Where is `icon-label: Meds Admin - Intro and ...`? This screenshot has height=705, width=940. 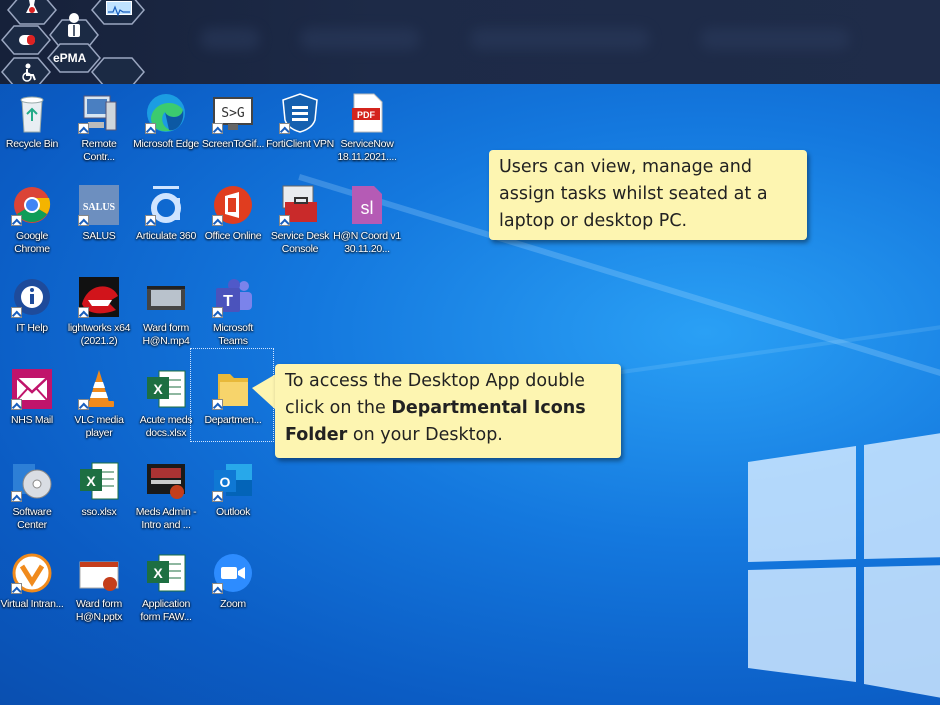 icon-label: Meds Admin - Intro and ... is located at coordinates (166, 518).